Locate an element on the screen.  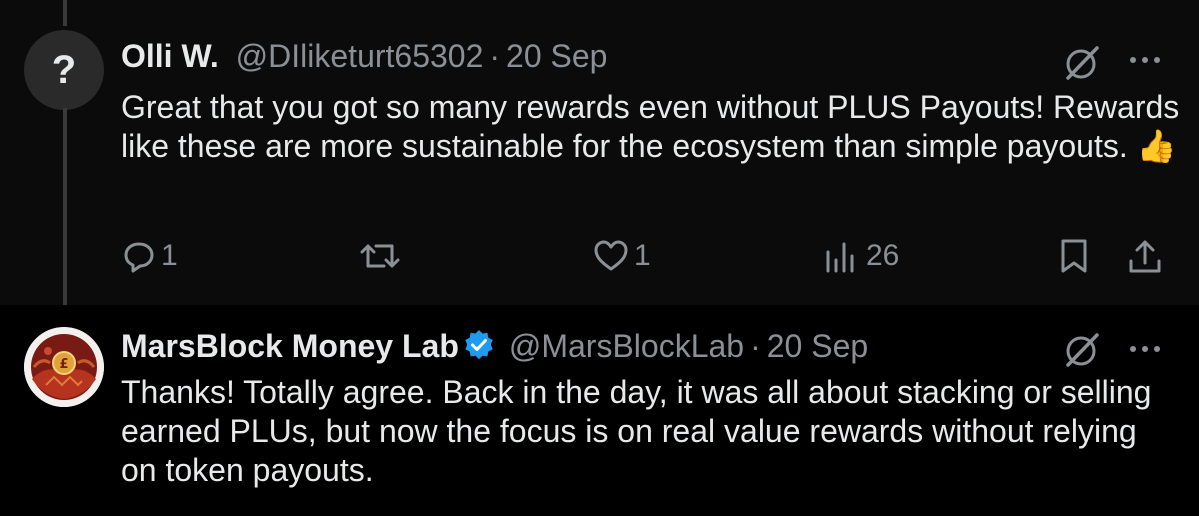
bookmark-button is located at coordinates (1074, 256).